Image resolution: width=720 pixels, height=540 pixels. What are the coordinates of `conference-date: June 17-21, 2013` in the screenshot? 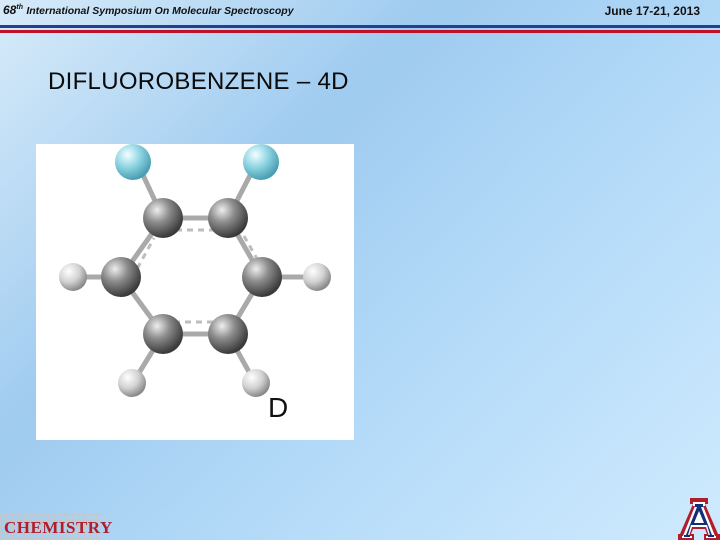 It's located at (652, 11).